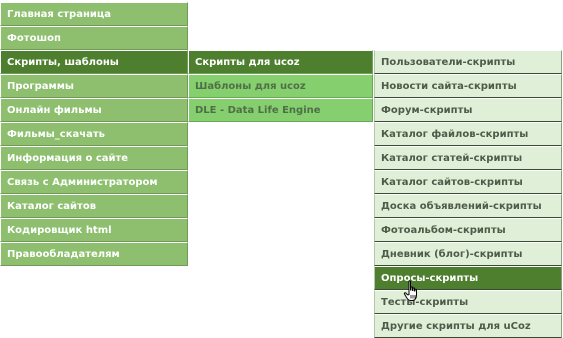 This screenshot has width=563, height=338. Describe the element at coordinates (468, 230) in the screenshot. I see `scripts-item-photo-album: Фотоальбом-скрипты` at that location.